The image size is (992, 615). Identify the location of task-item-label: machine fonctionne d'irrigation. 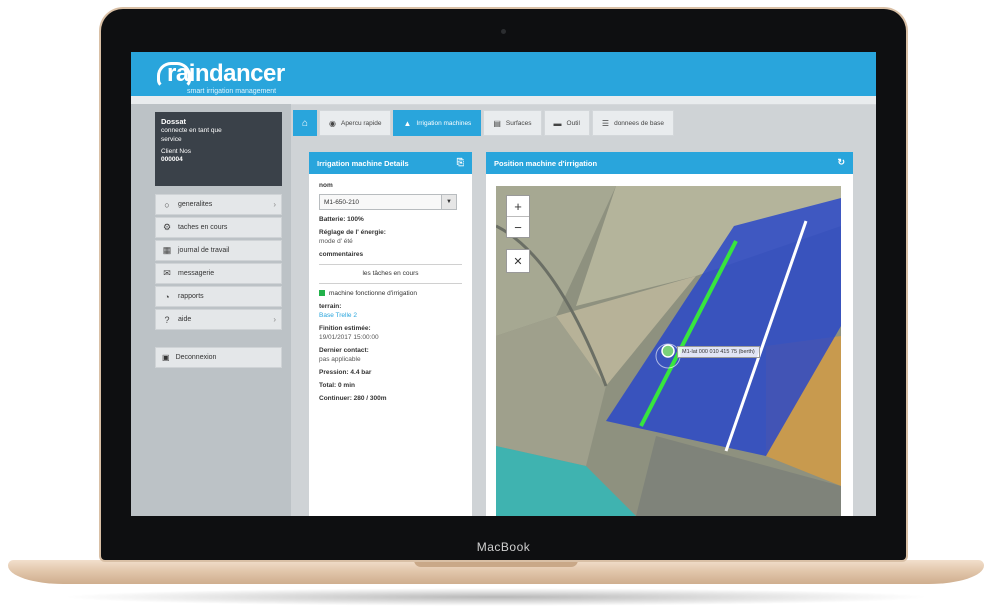
(373, 293).